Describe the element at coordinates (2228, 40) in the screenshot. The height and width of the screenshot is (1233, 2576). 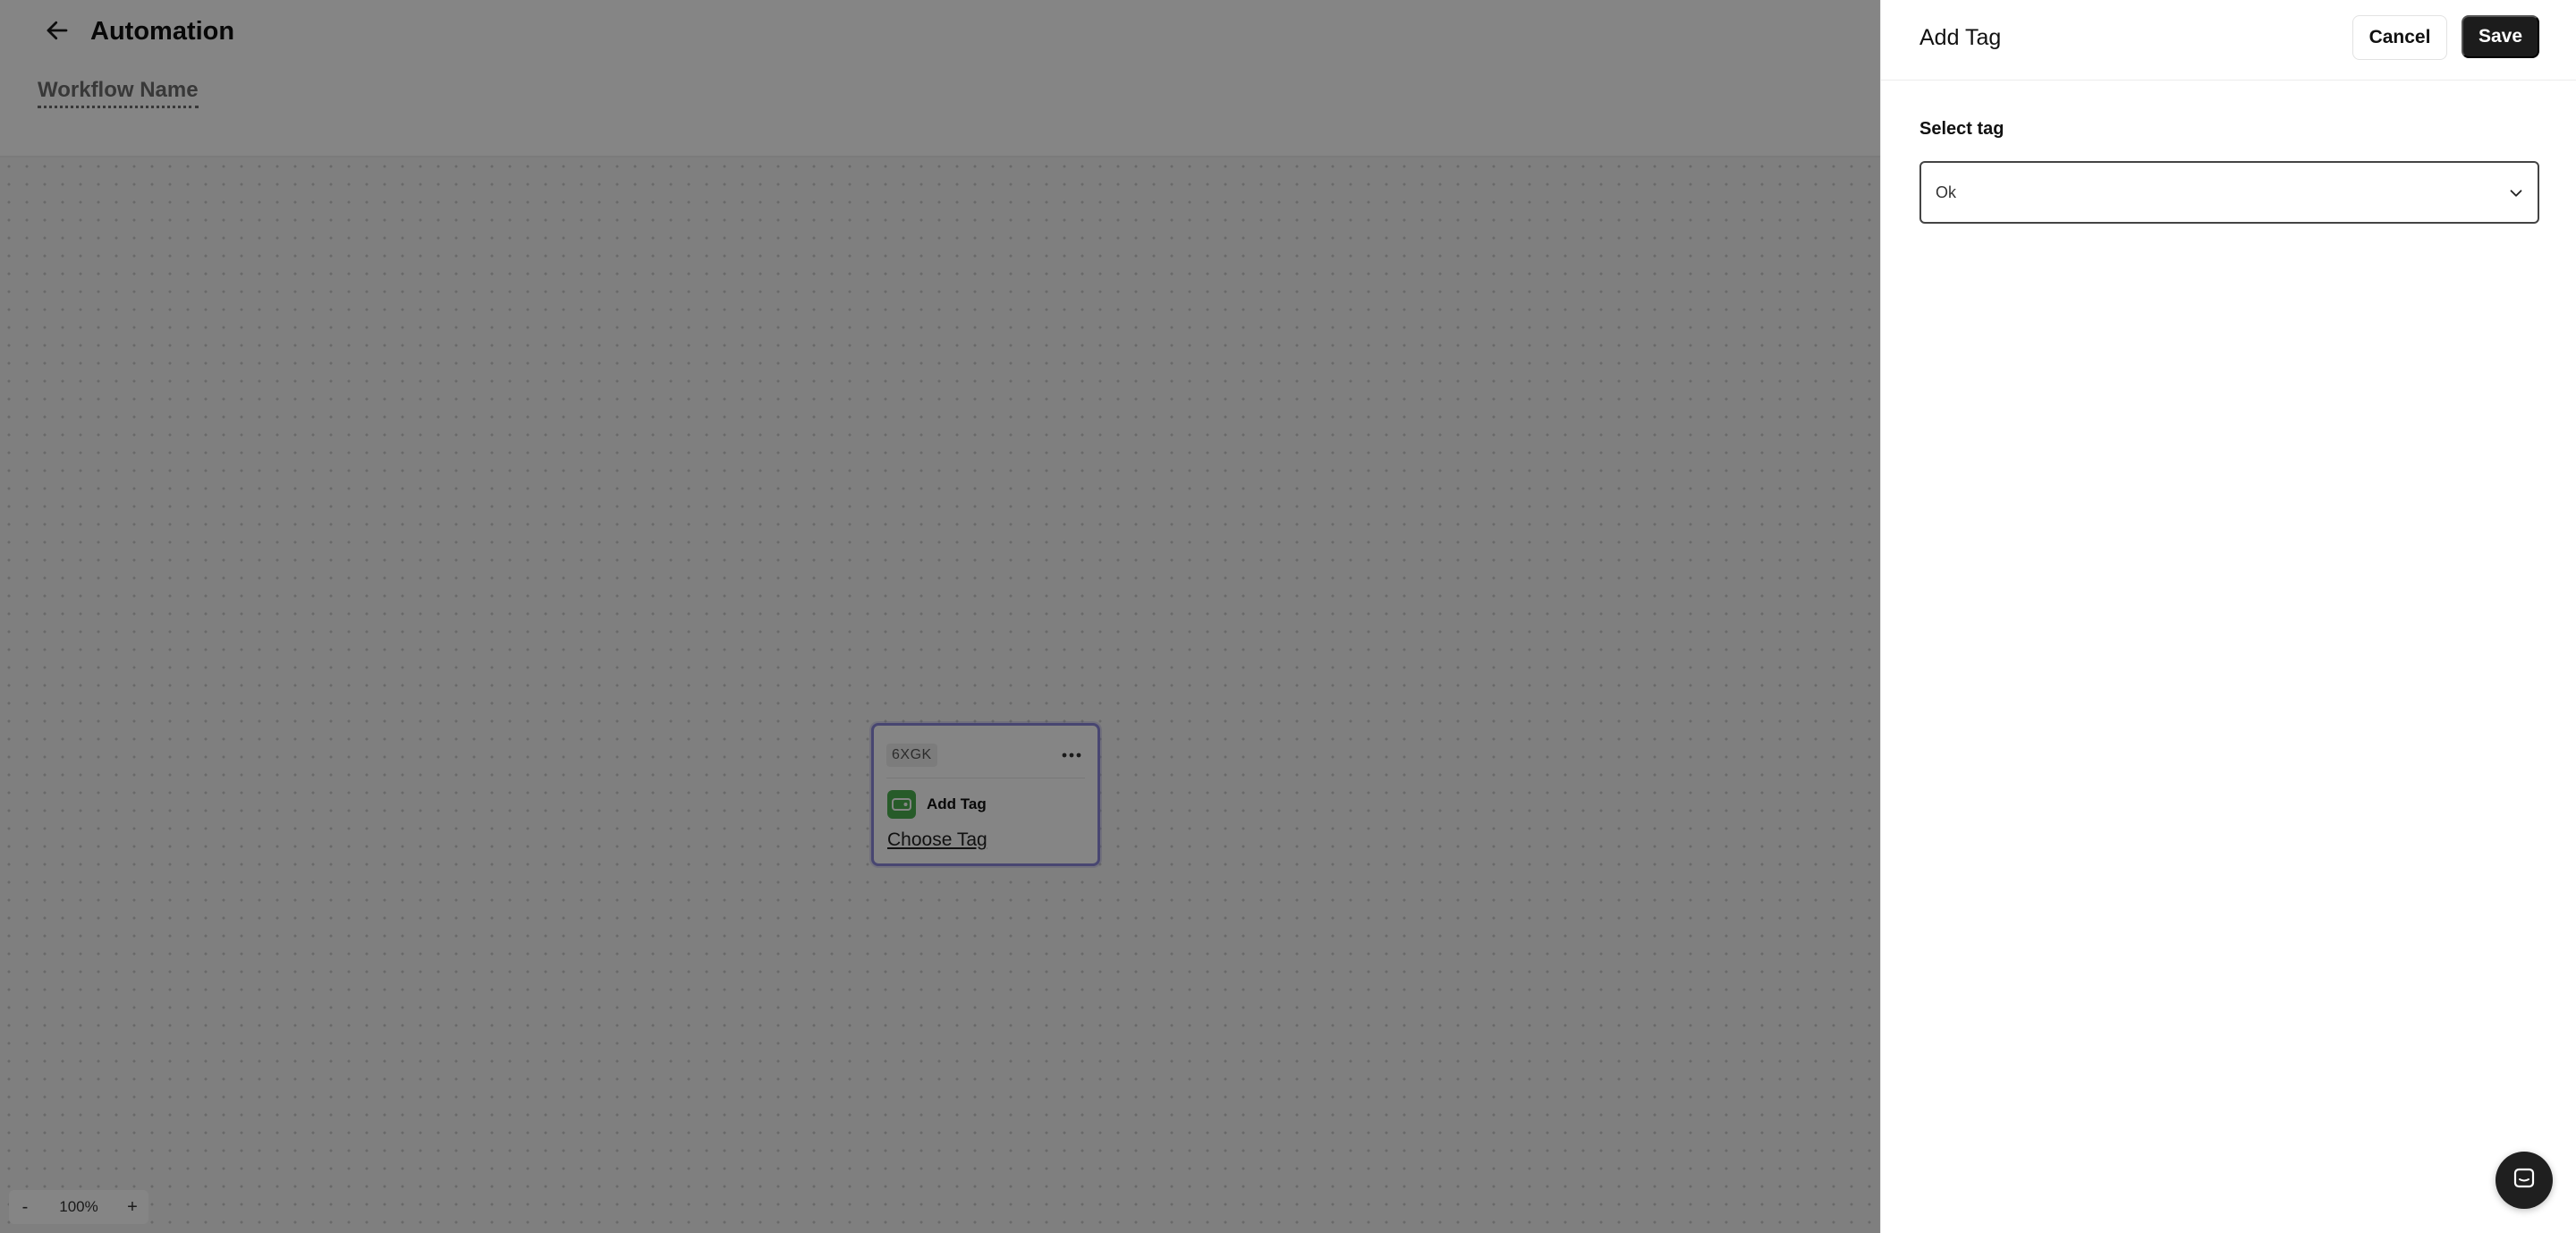
I see `drawer-header: Add Tag Cancel Save` at that location.